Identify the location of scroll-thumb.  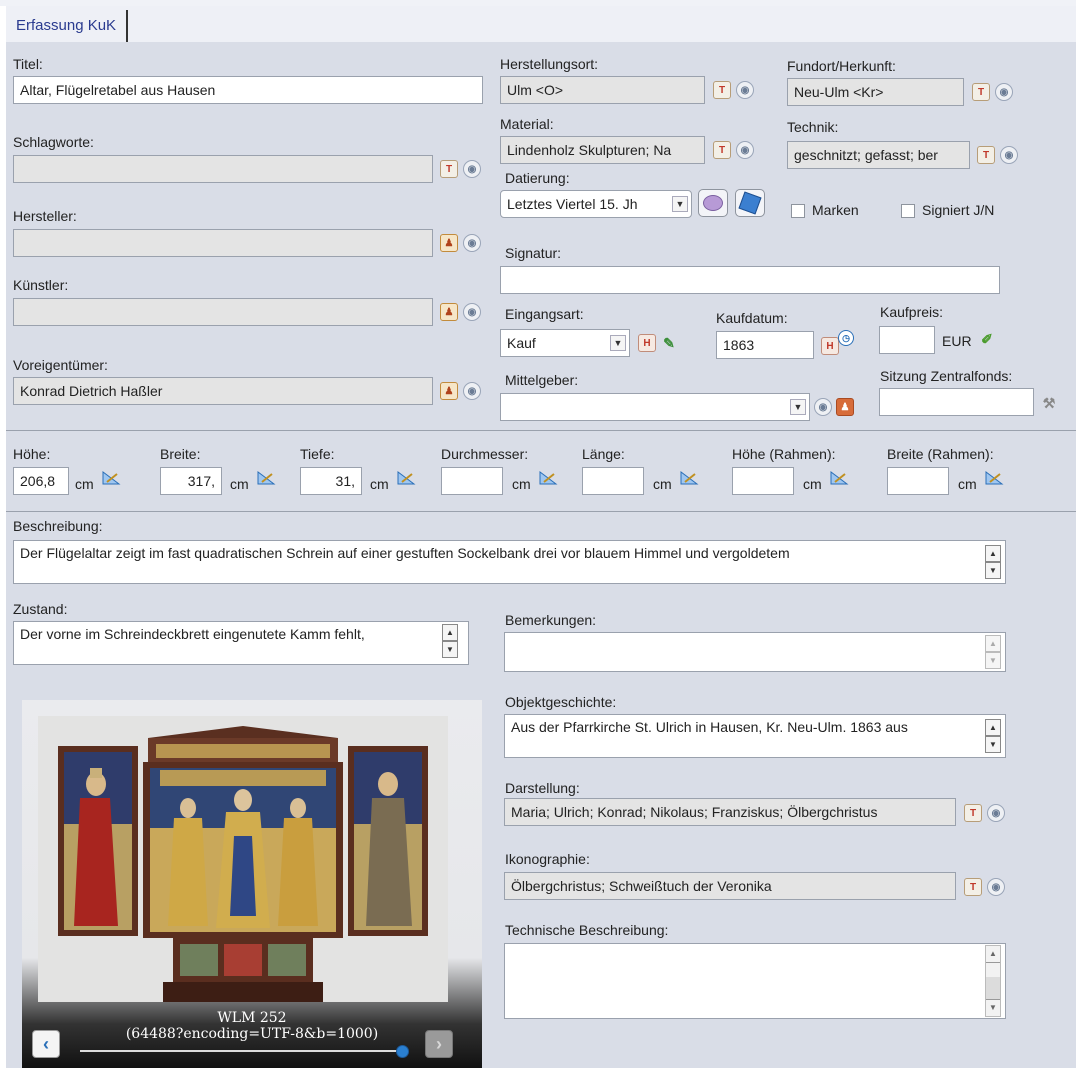
(993, 988).